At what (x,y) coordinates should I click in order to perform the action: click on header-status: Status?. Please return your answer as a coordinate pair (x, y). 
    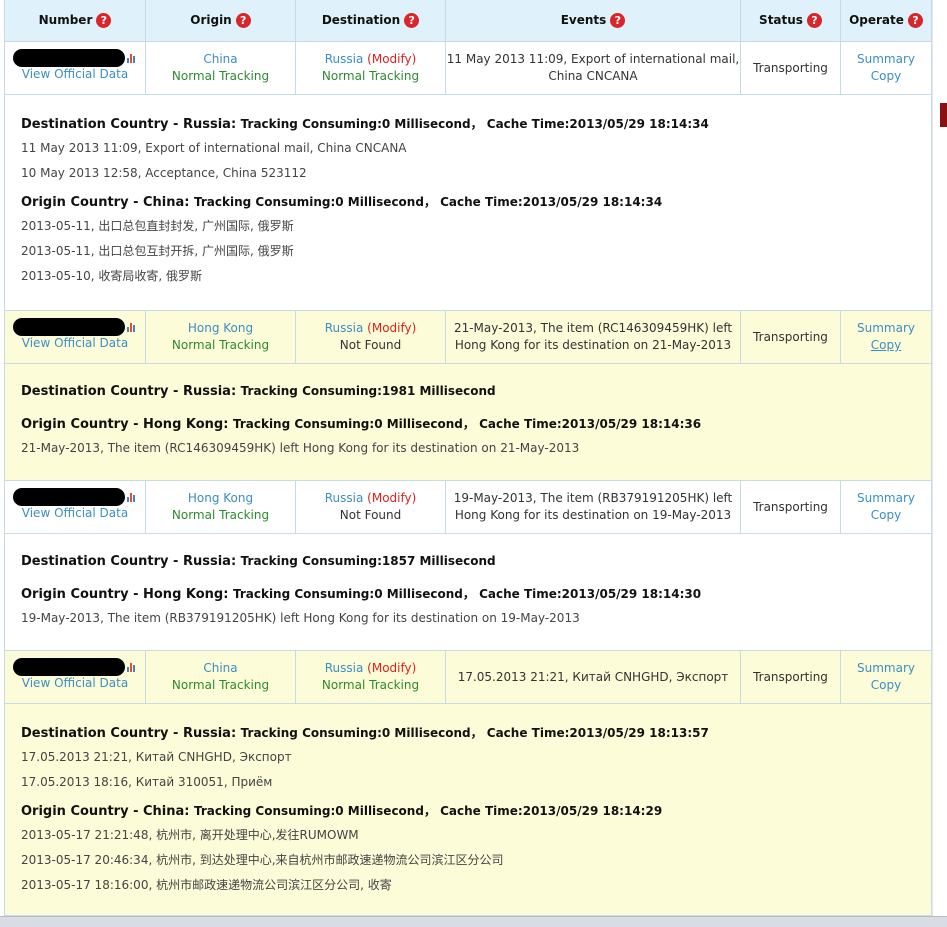
    Looking at the image, I should click on (791, 21).